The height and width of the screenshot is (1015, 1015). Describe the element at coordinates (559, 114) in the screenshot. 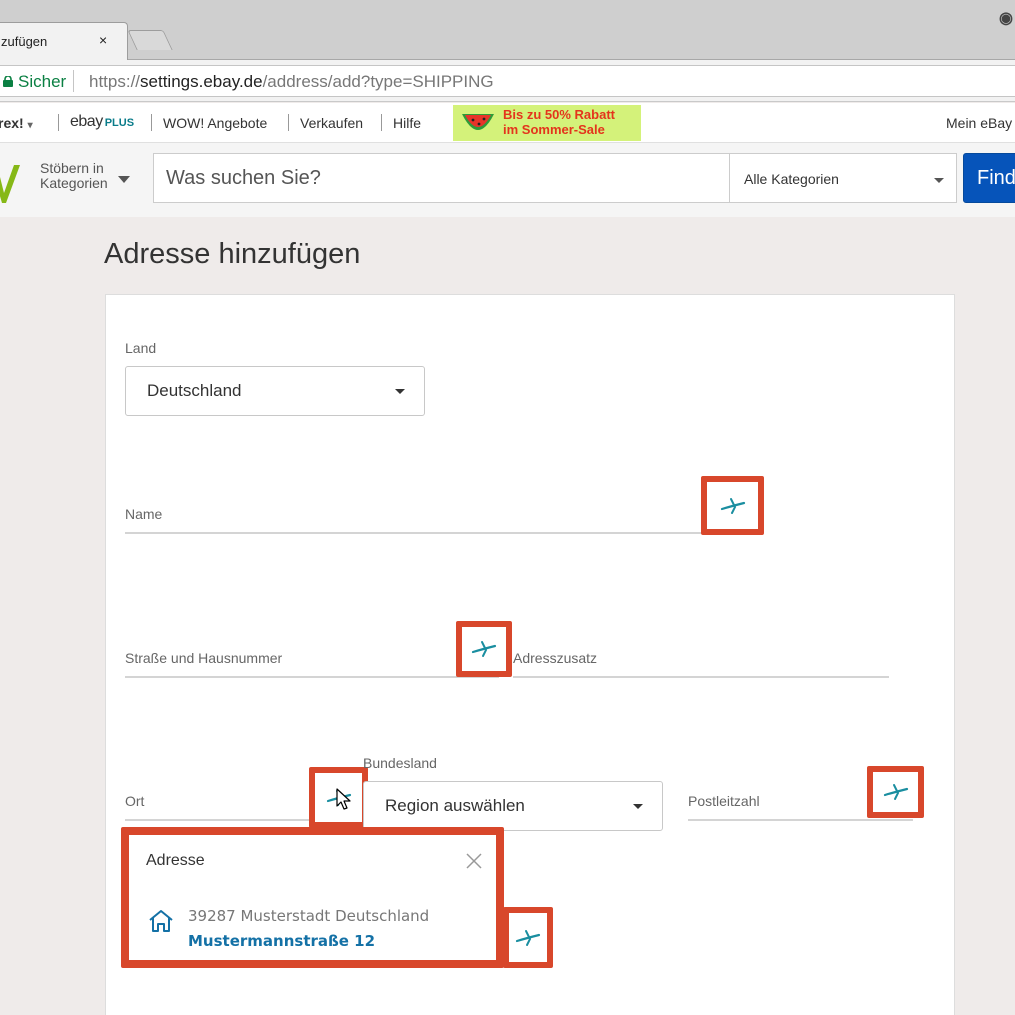

I see `promo-line-1: Bis zu 50% Rabatt` at that location.